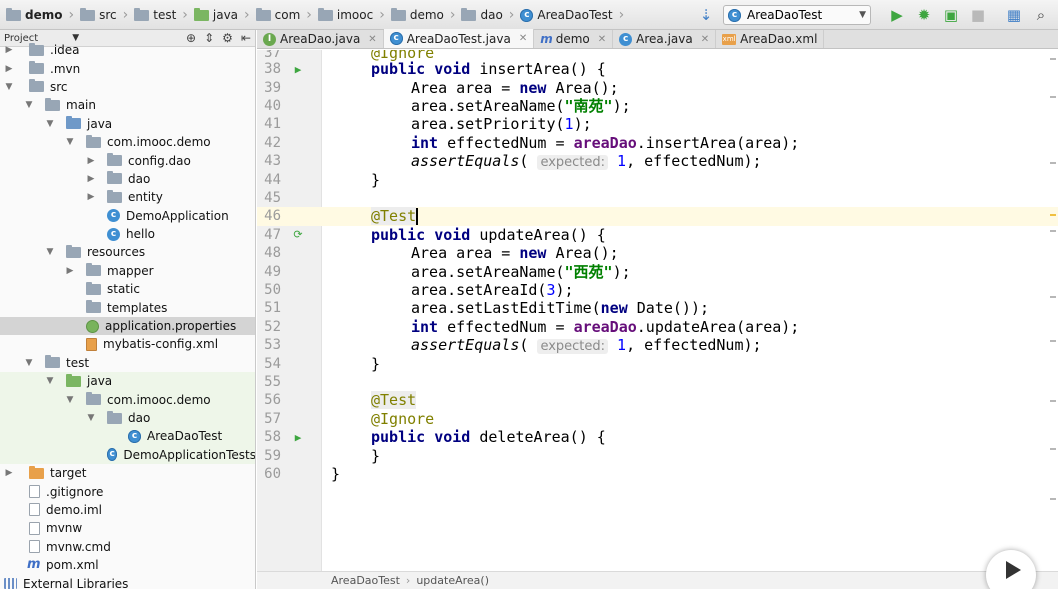 This screenshot has width=1058, height=589. What do you see at coordinates (348, 15) in the screenshot?
I see `breadcrumb-item-imooc: imooc ›` at bounding box center [348, 15].